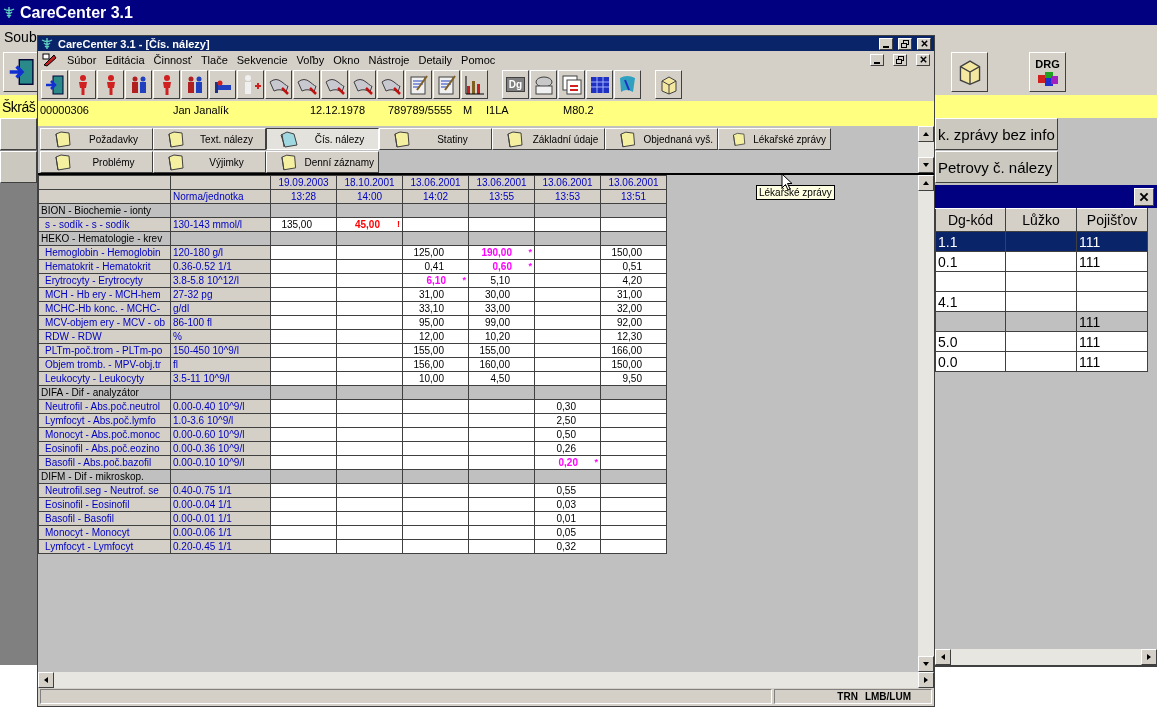 The image size is (1157, 707). I want to click on column-header: Lůžko, so click(1041, 220).